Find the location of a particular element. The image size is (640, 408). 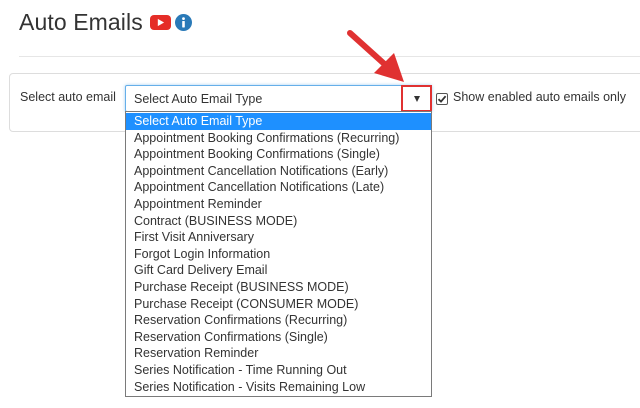

dropdown-option: Appointment Reminder is located at coordinates (278, 204).